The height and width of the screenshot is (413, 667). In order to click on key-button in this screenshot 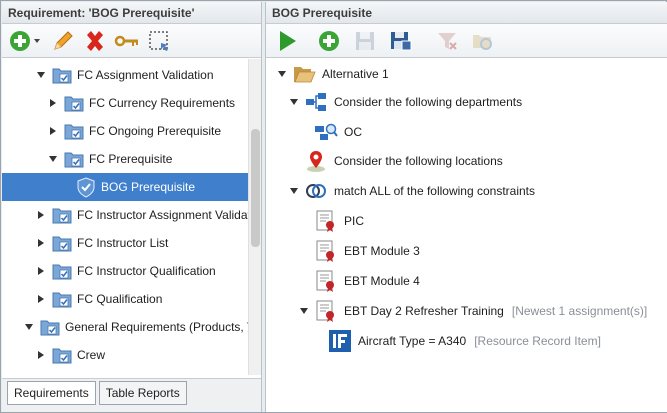, I will do `click(127, 41)`.